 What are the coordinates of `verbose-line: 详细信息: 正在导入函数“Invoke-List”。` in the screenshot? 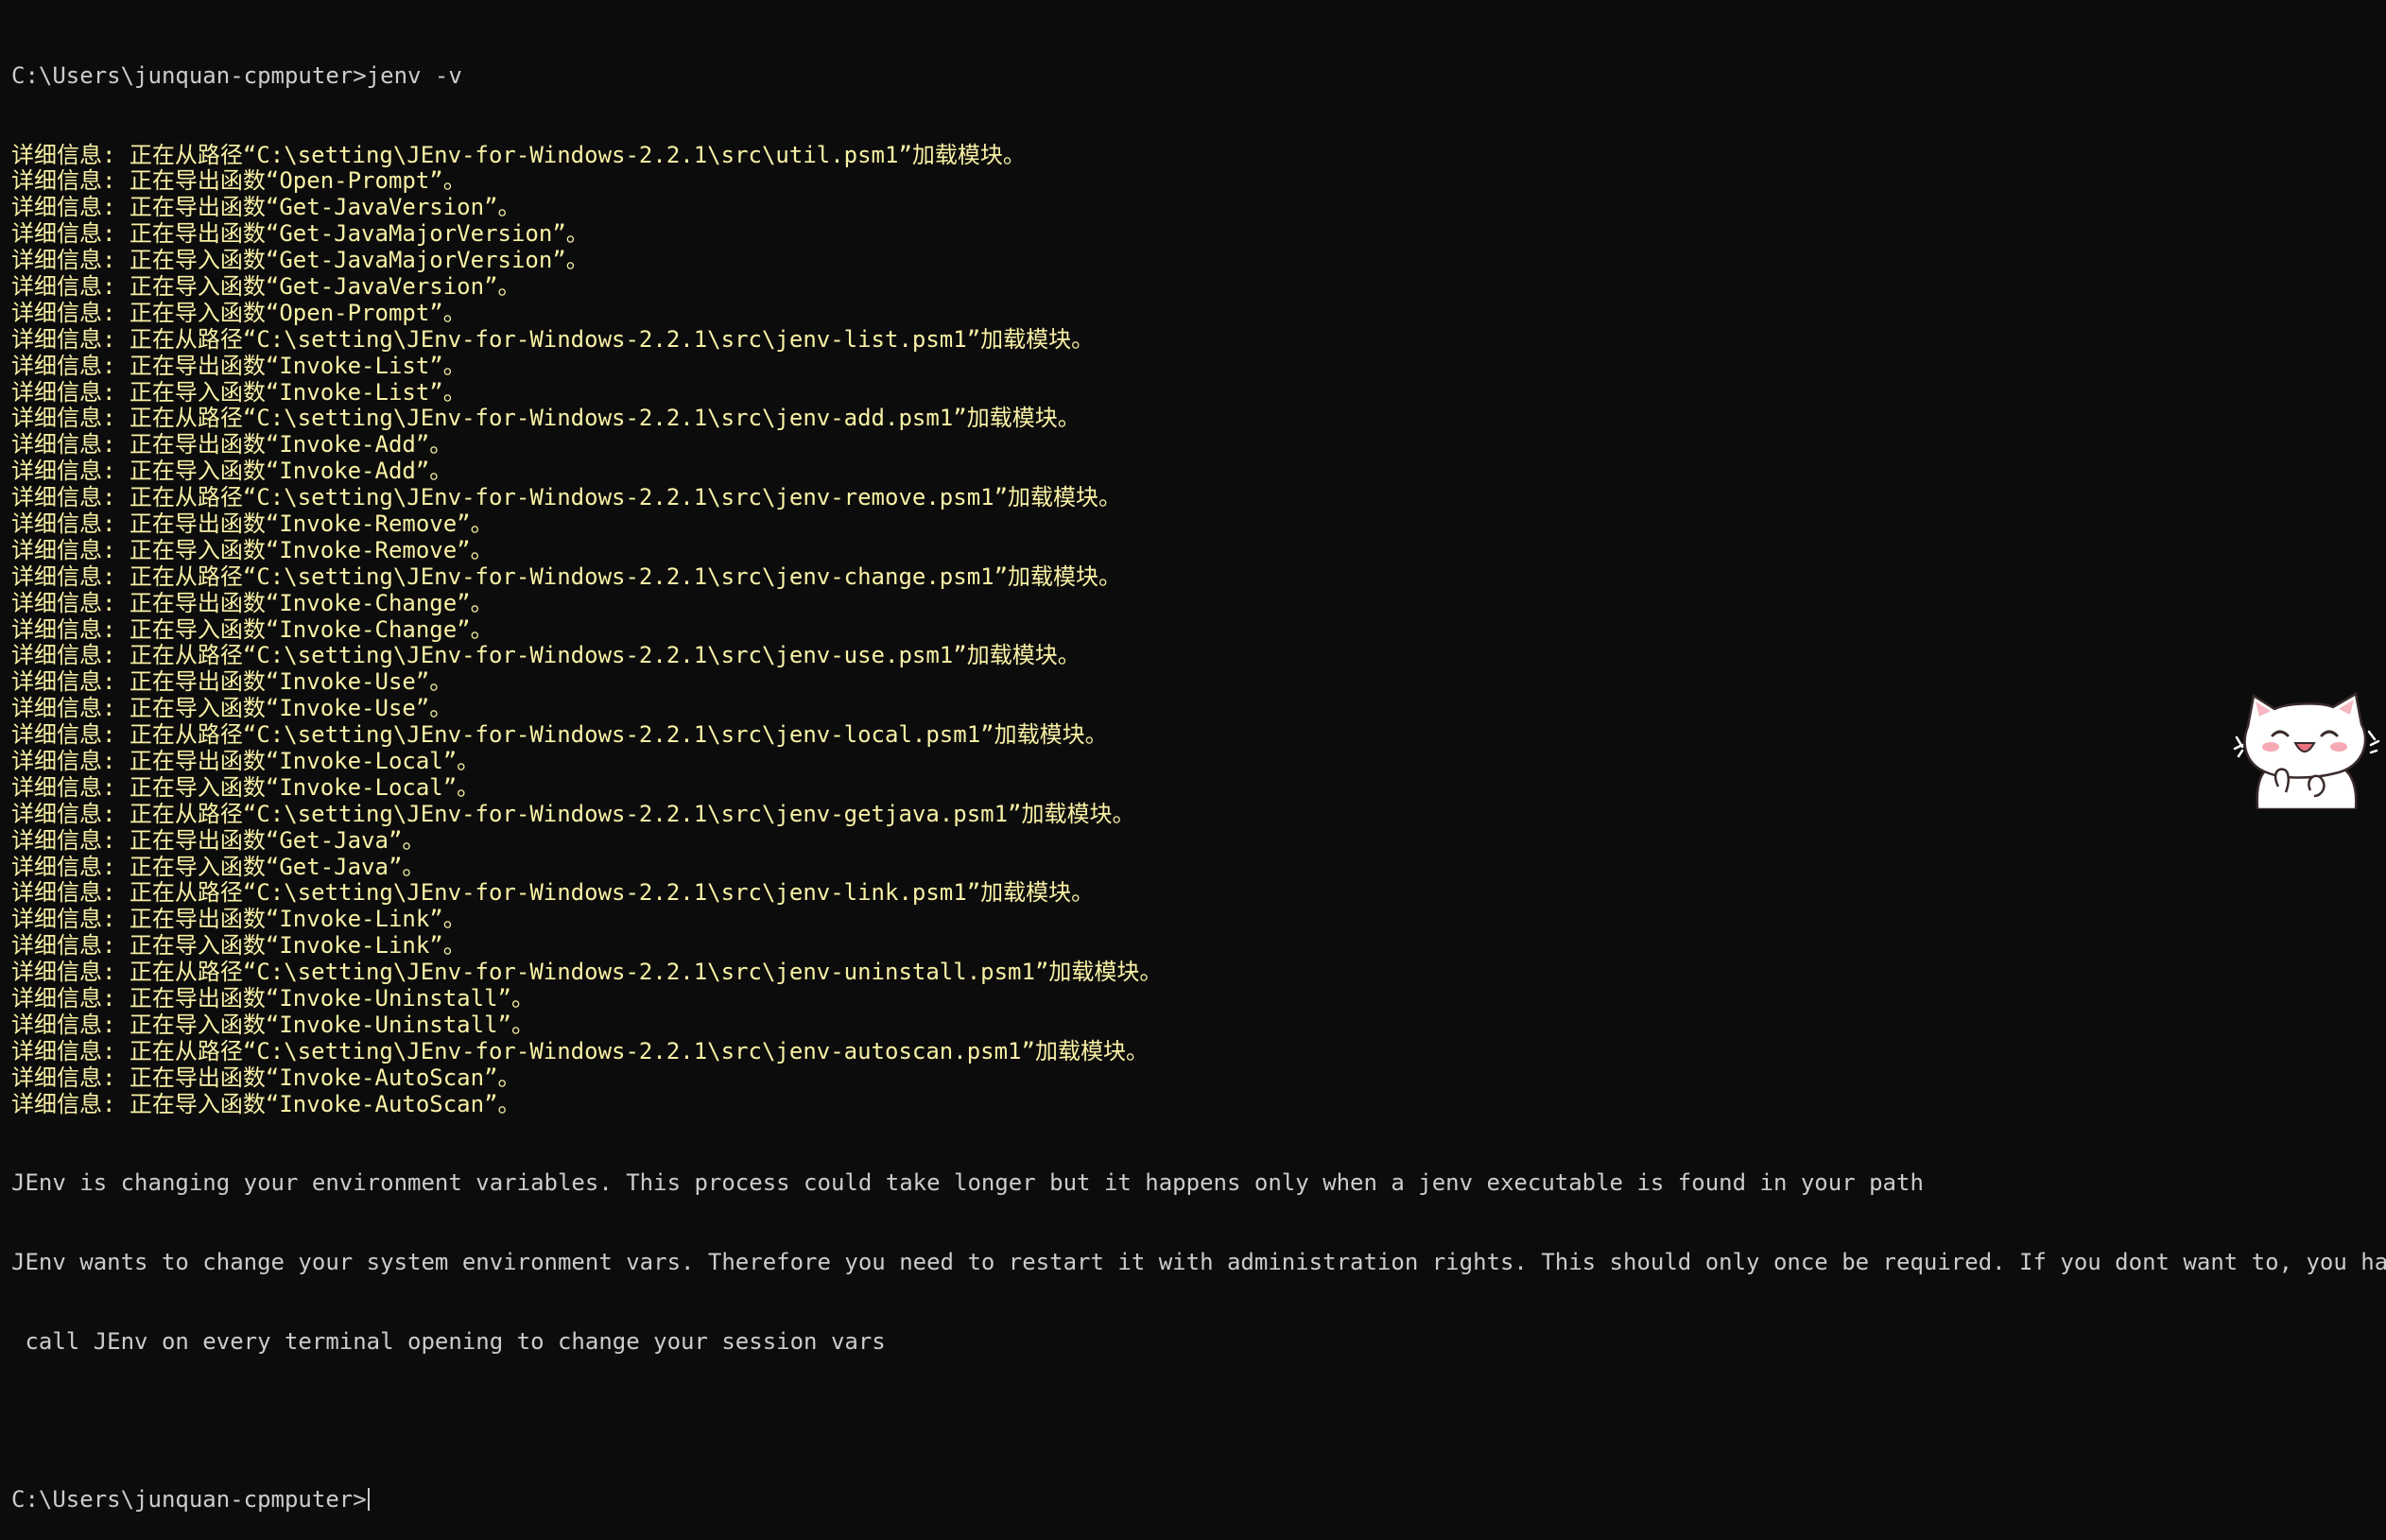 It's located at (238, 392).